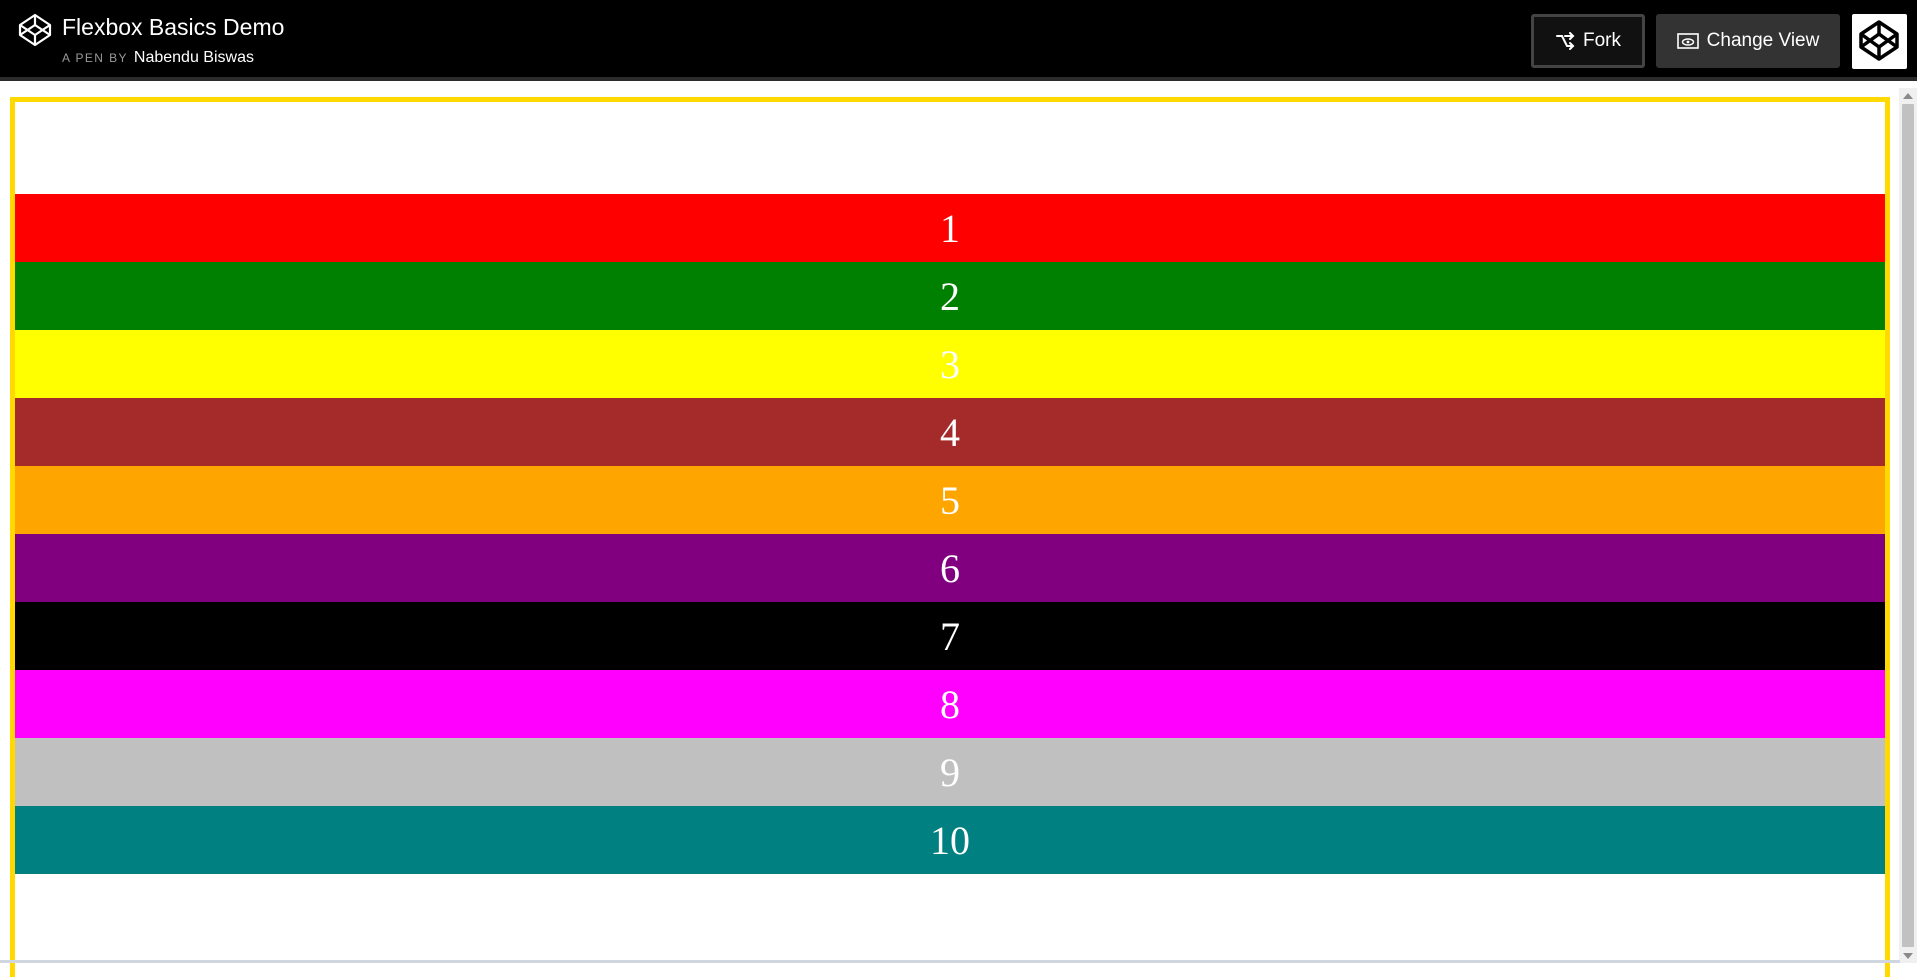  I want to click on vertical-scrollbar, so click(1908, 525).